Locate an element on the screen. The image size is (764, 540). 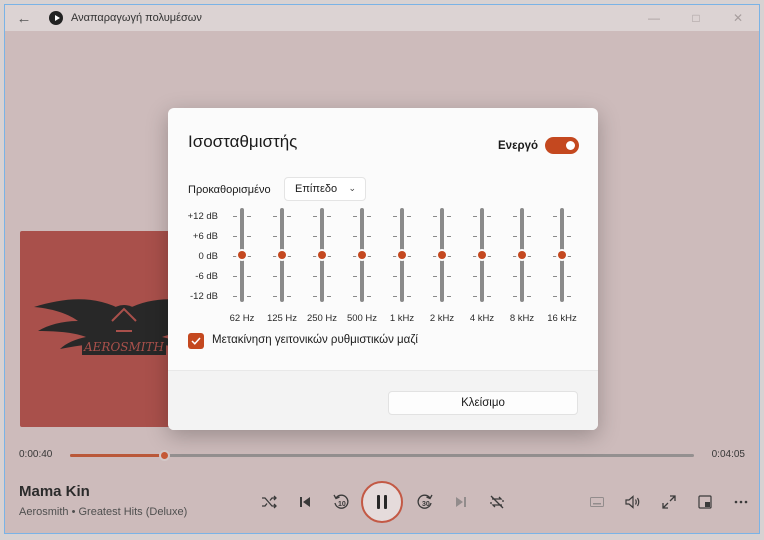
preset-value: Επίπεδο is located at coordinates (316, 189).